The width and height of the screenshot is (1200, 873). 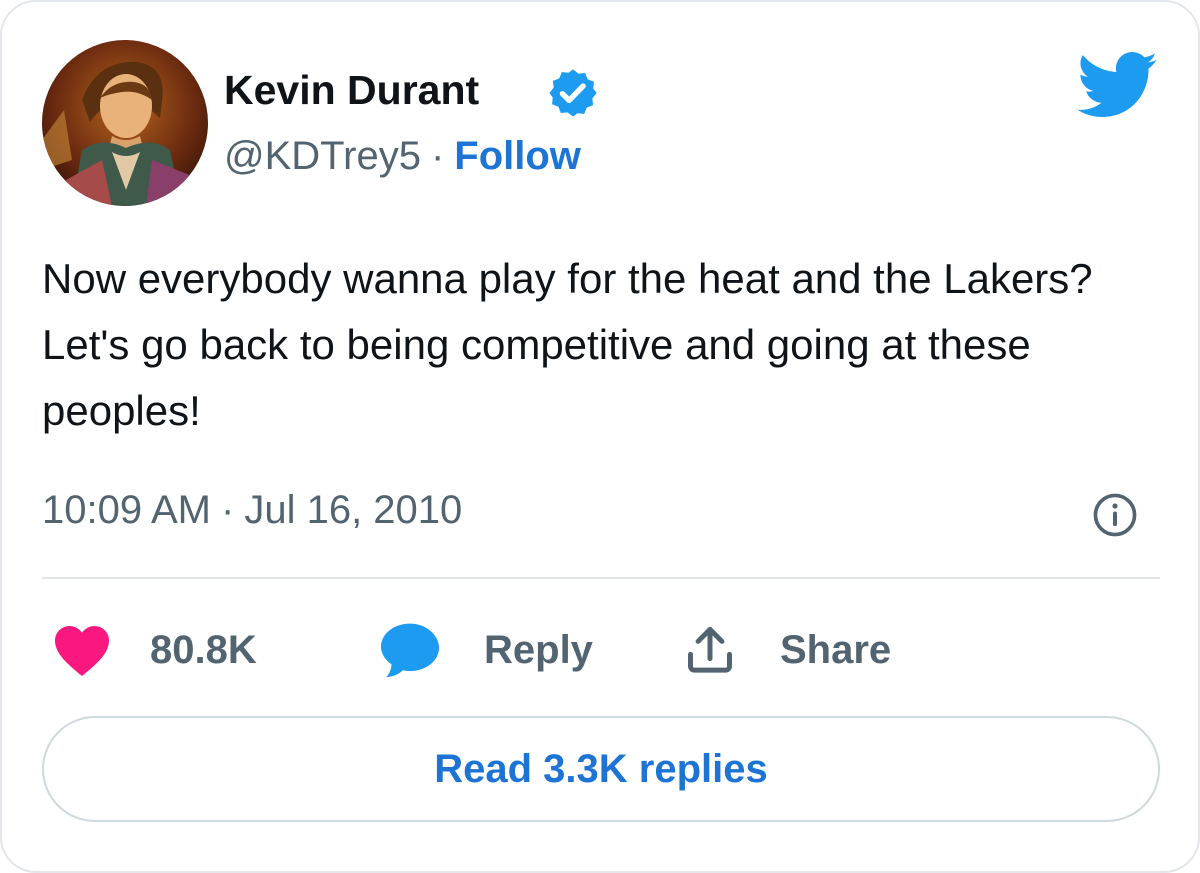 I want to click on speech-bubble-icon, so click(x=410, y=650).